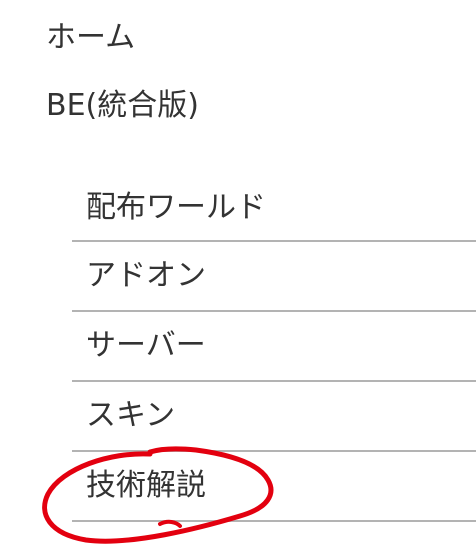 The width and height of the screenshot is (476, 554). What do you see at coordinates (274, 207) in the screenshot?
I see `submenu-item-distributed-worlds: 配布ワールド` at bounding box center [274, 207].